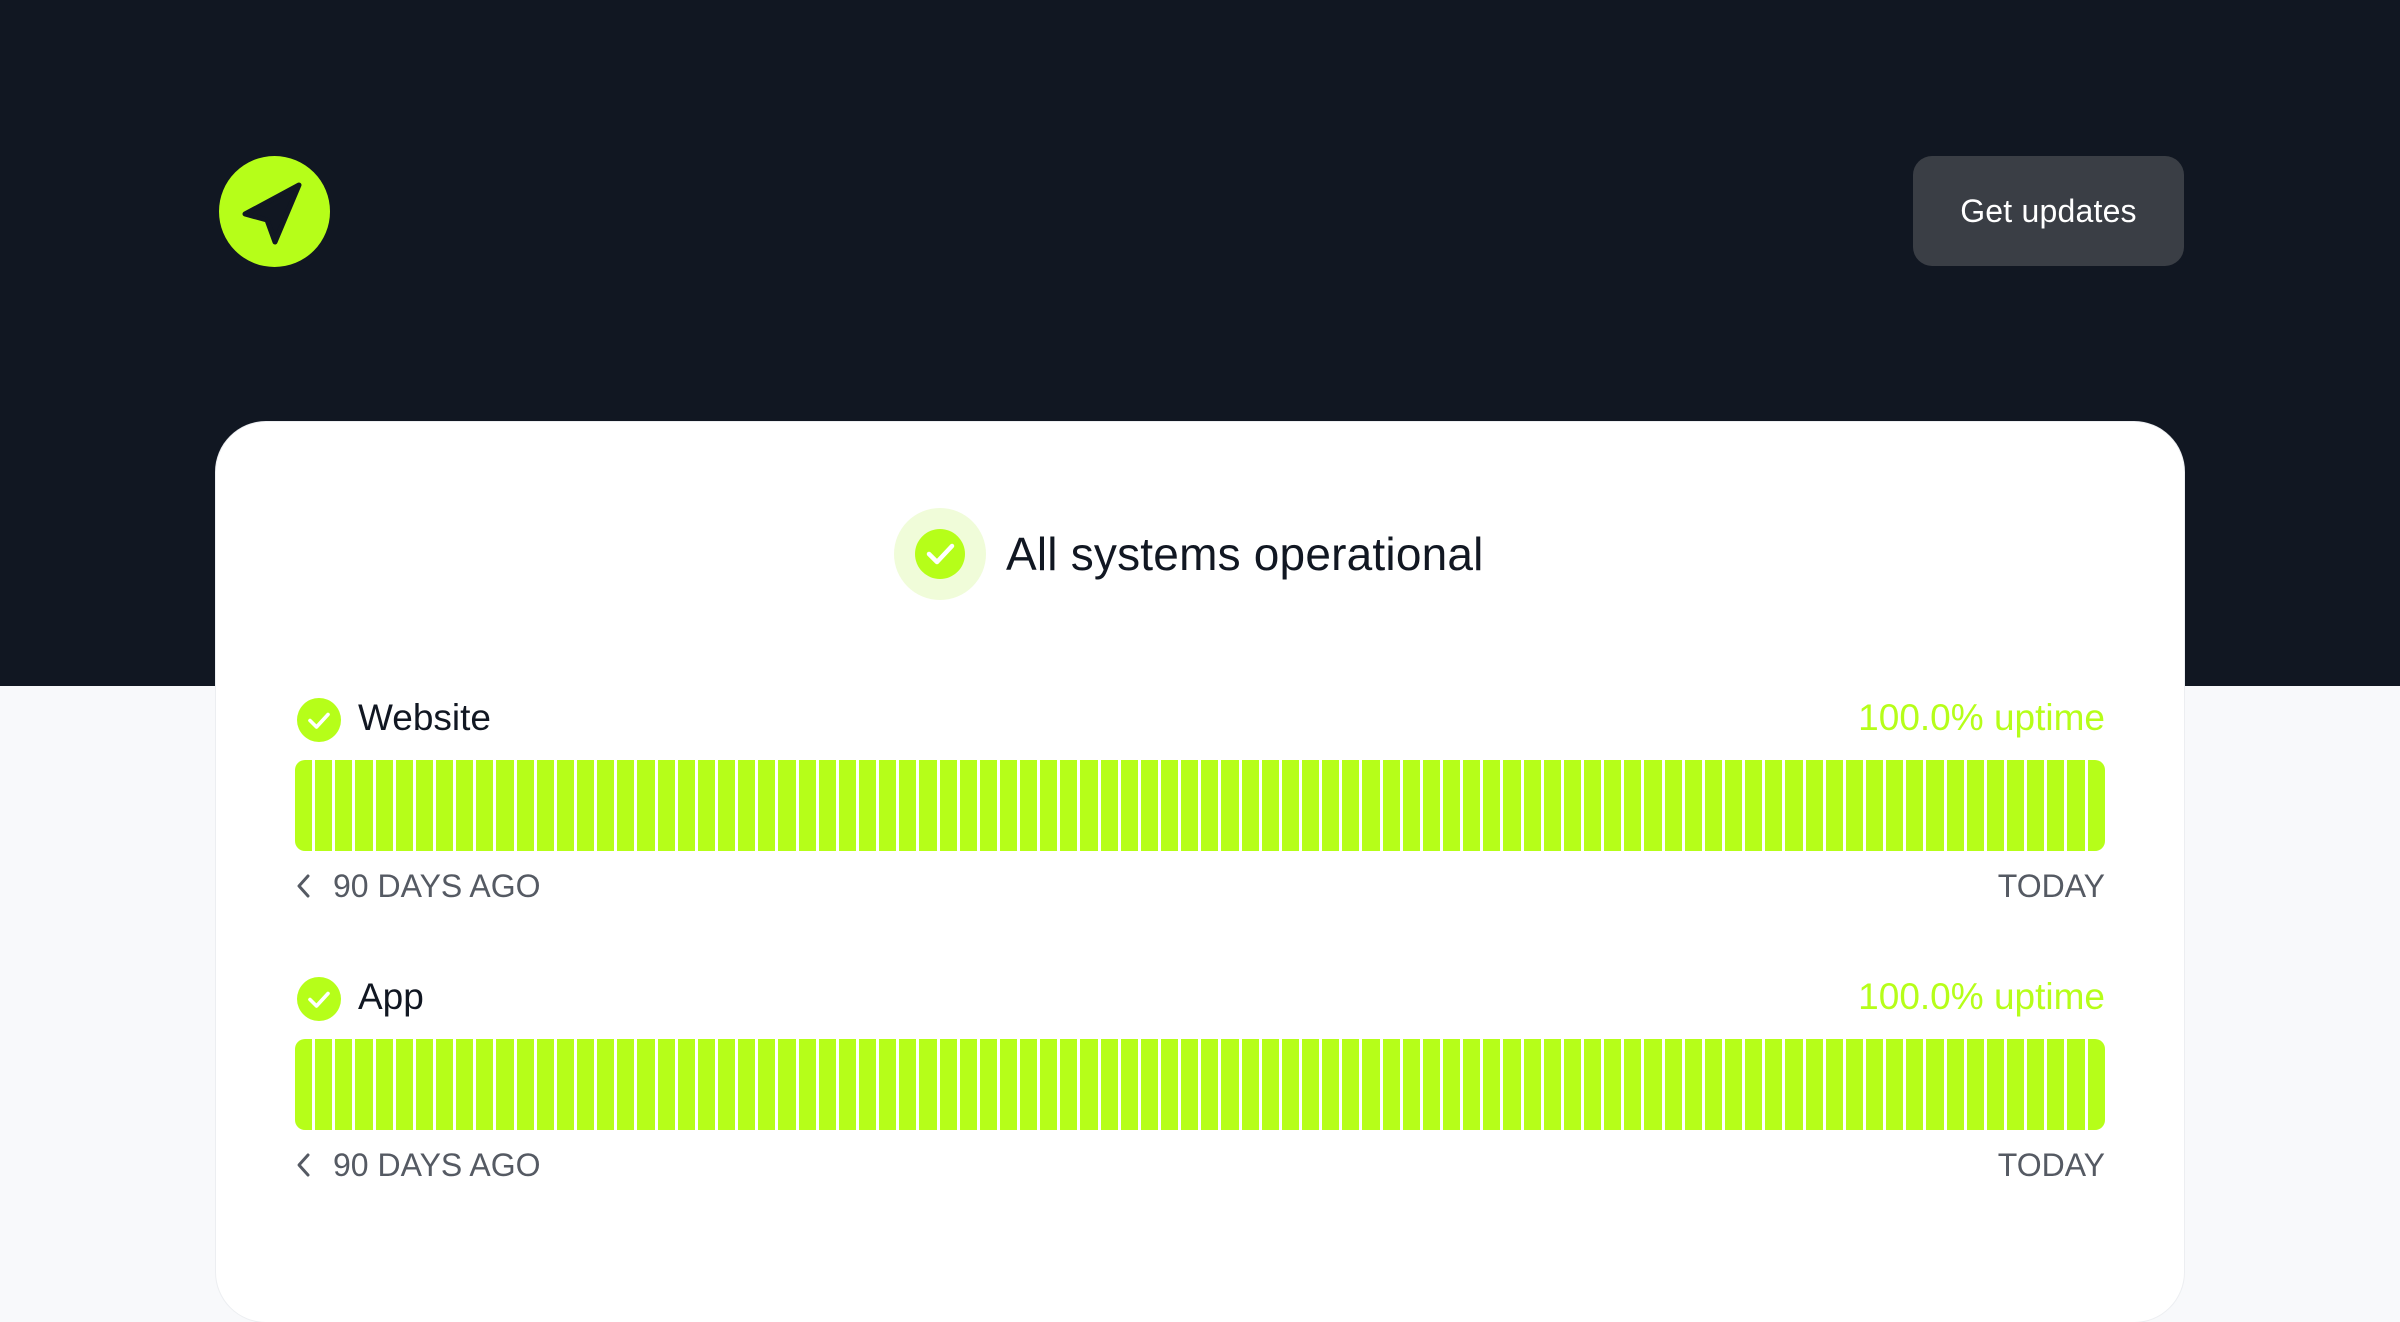 The height and width of the screenshot is (1322, 2400). Describe the element at coordinates (418, 886) in the screenshot. I see `range-start: 90 DAYS AGO` at that location.